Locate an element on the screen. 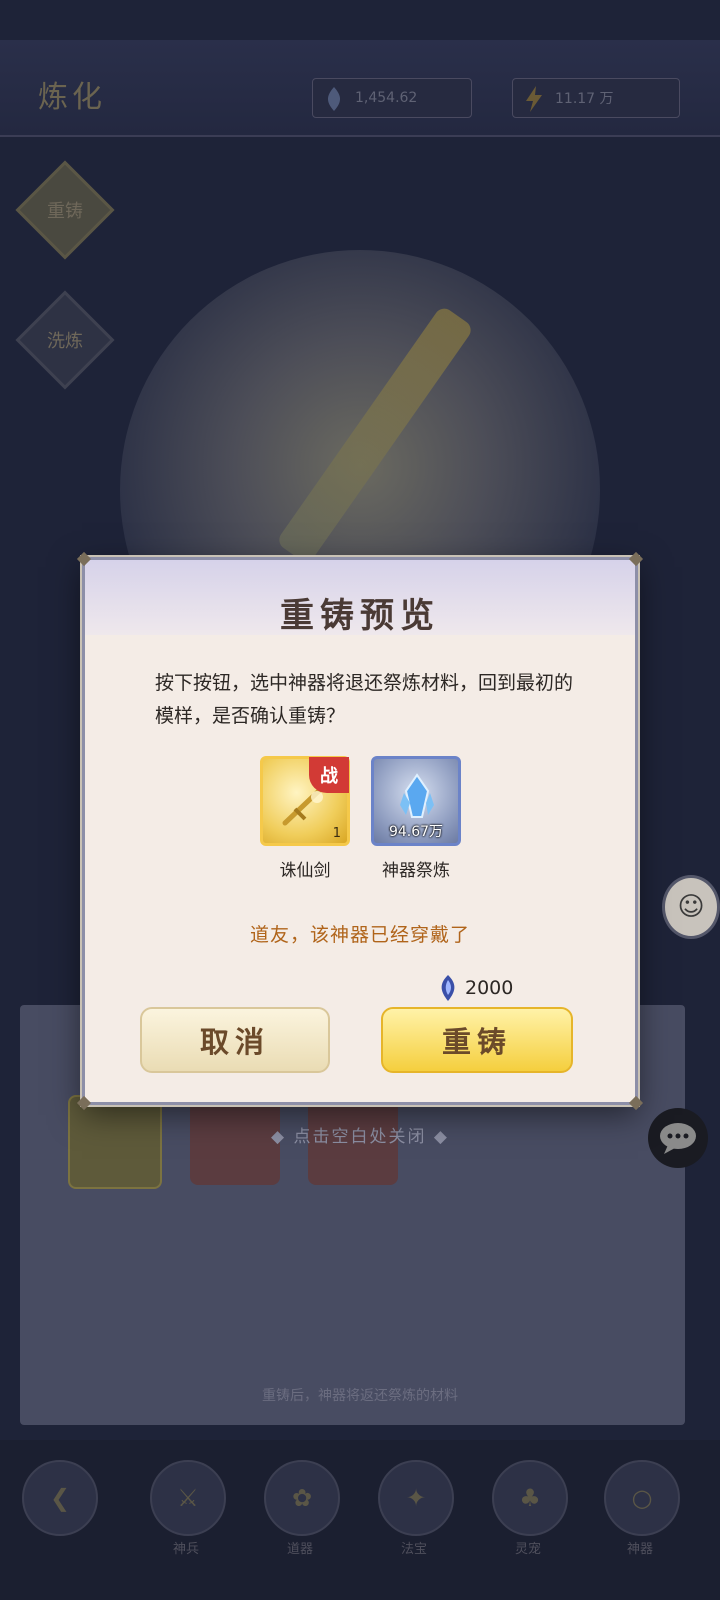  close-hint: ◆ 点击空白处关闭 ◆ is located at coordinates (360, 1134).